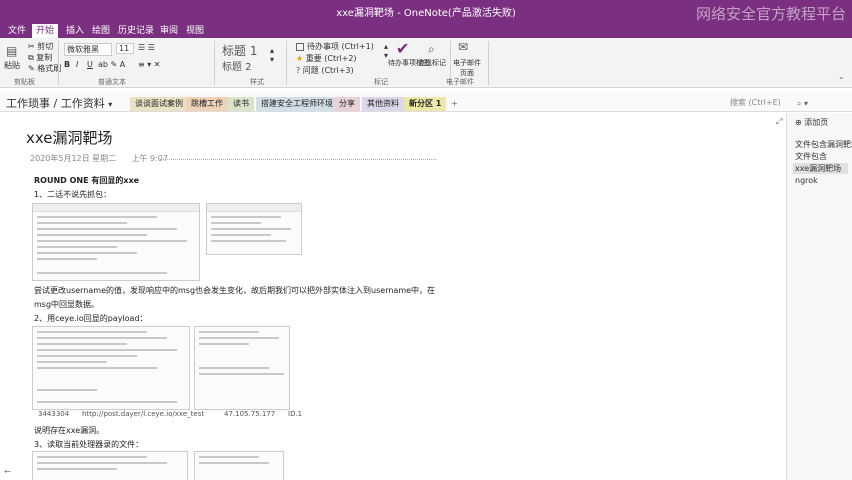  What do you see at coordinates (301, 58) in the screenshot?
I see `star-icon: ★` at bounding box center [301, 58].